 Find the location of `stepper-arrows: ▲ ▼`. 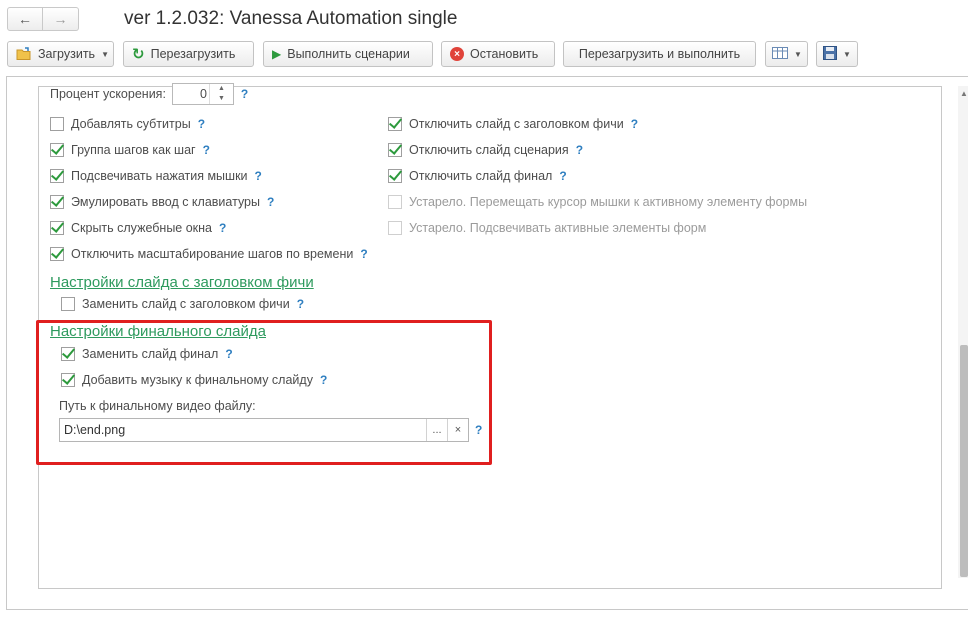

stepper-arrows: ▲ ▼ is located at coordinates (220, 94).